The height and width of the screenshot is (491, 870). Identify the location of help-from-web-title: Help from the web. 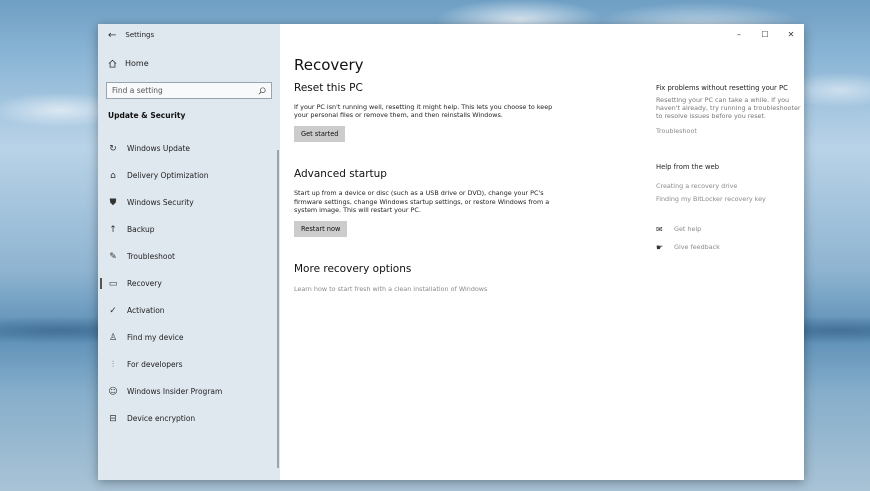
(688, 166).